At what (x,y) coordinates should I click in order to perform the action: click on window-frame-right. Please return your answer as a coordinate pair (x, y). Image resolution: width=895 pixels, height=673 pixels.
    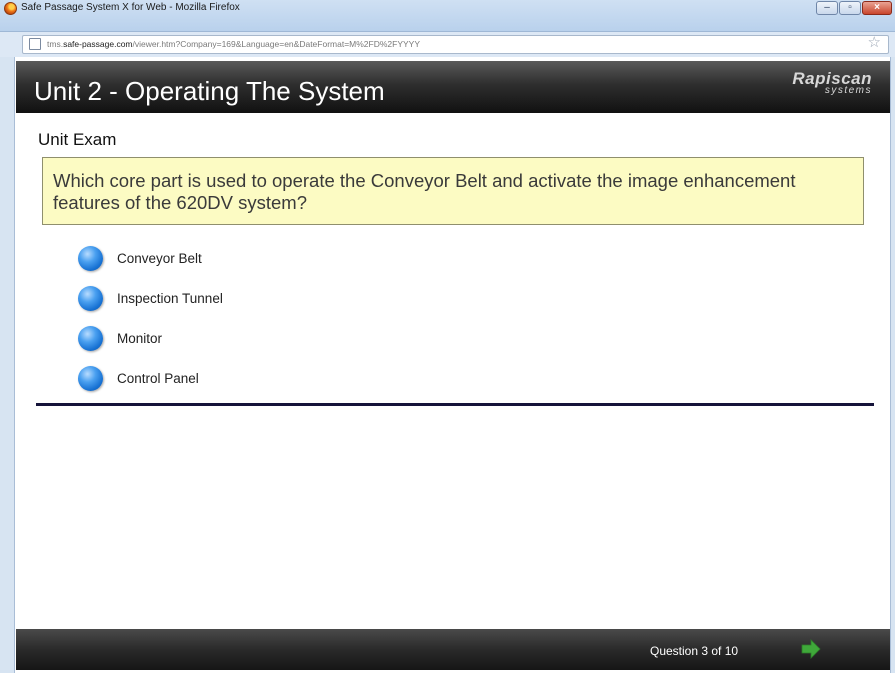
    Looking at the image, I should click on (892, 365).